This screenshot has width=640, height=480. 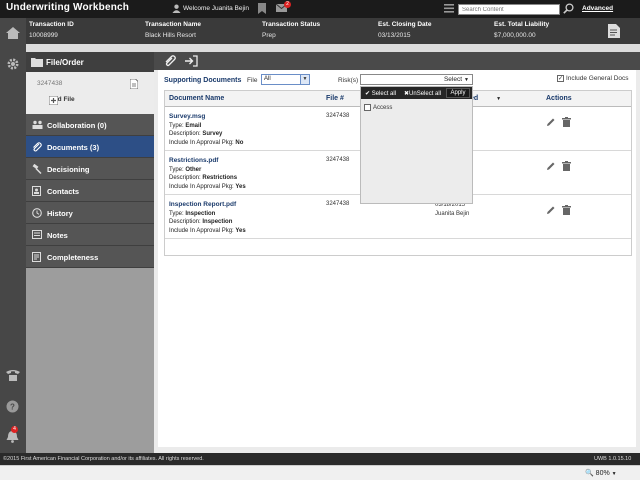 What do you see at coordinates (320, 472) in the screenshot?
I see `browser-status-bar: 🔍 80% ▼` at bounding box center [320, 472].